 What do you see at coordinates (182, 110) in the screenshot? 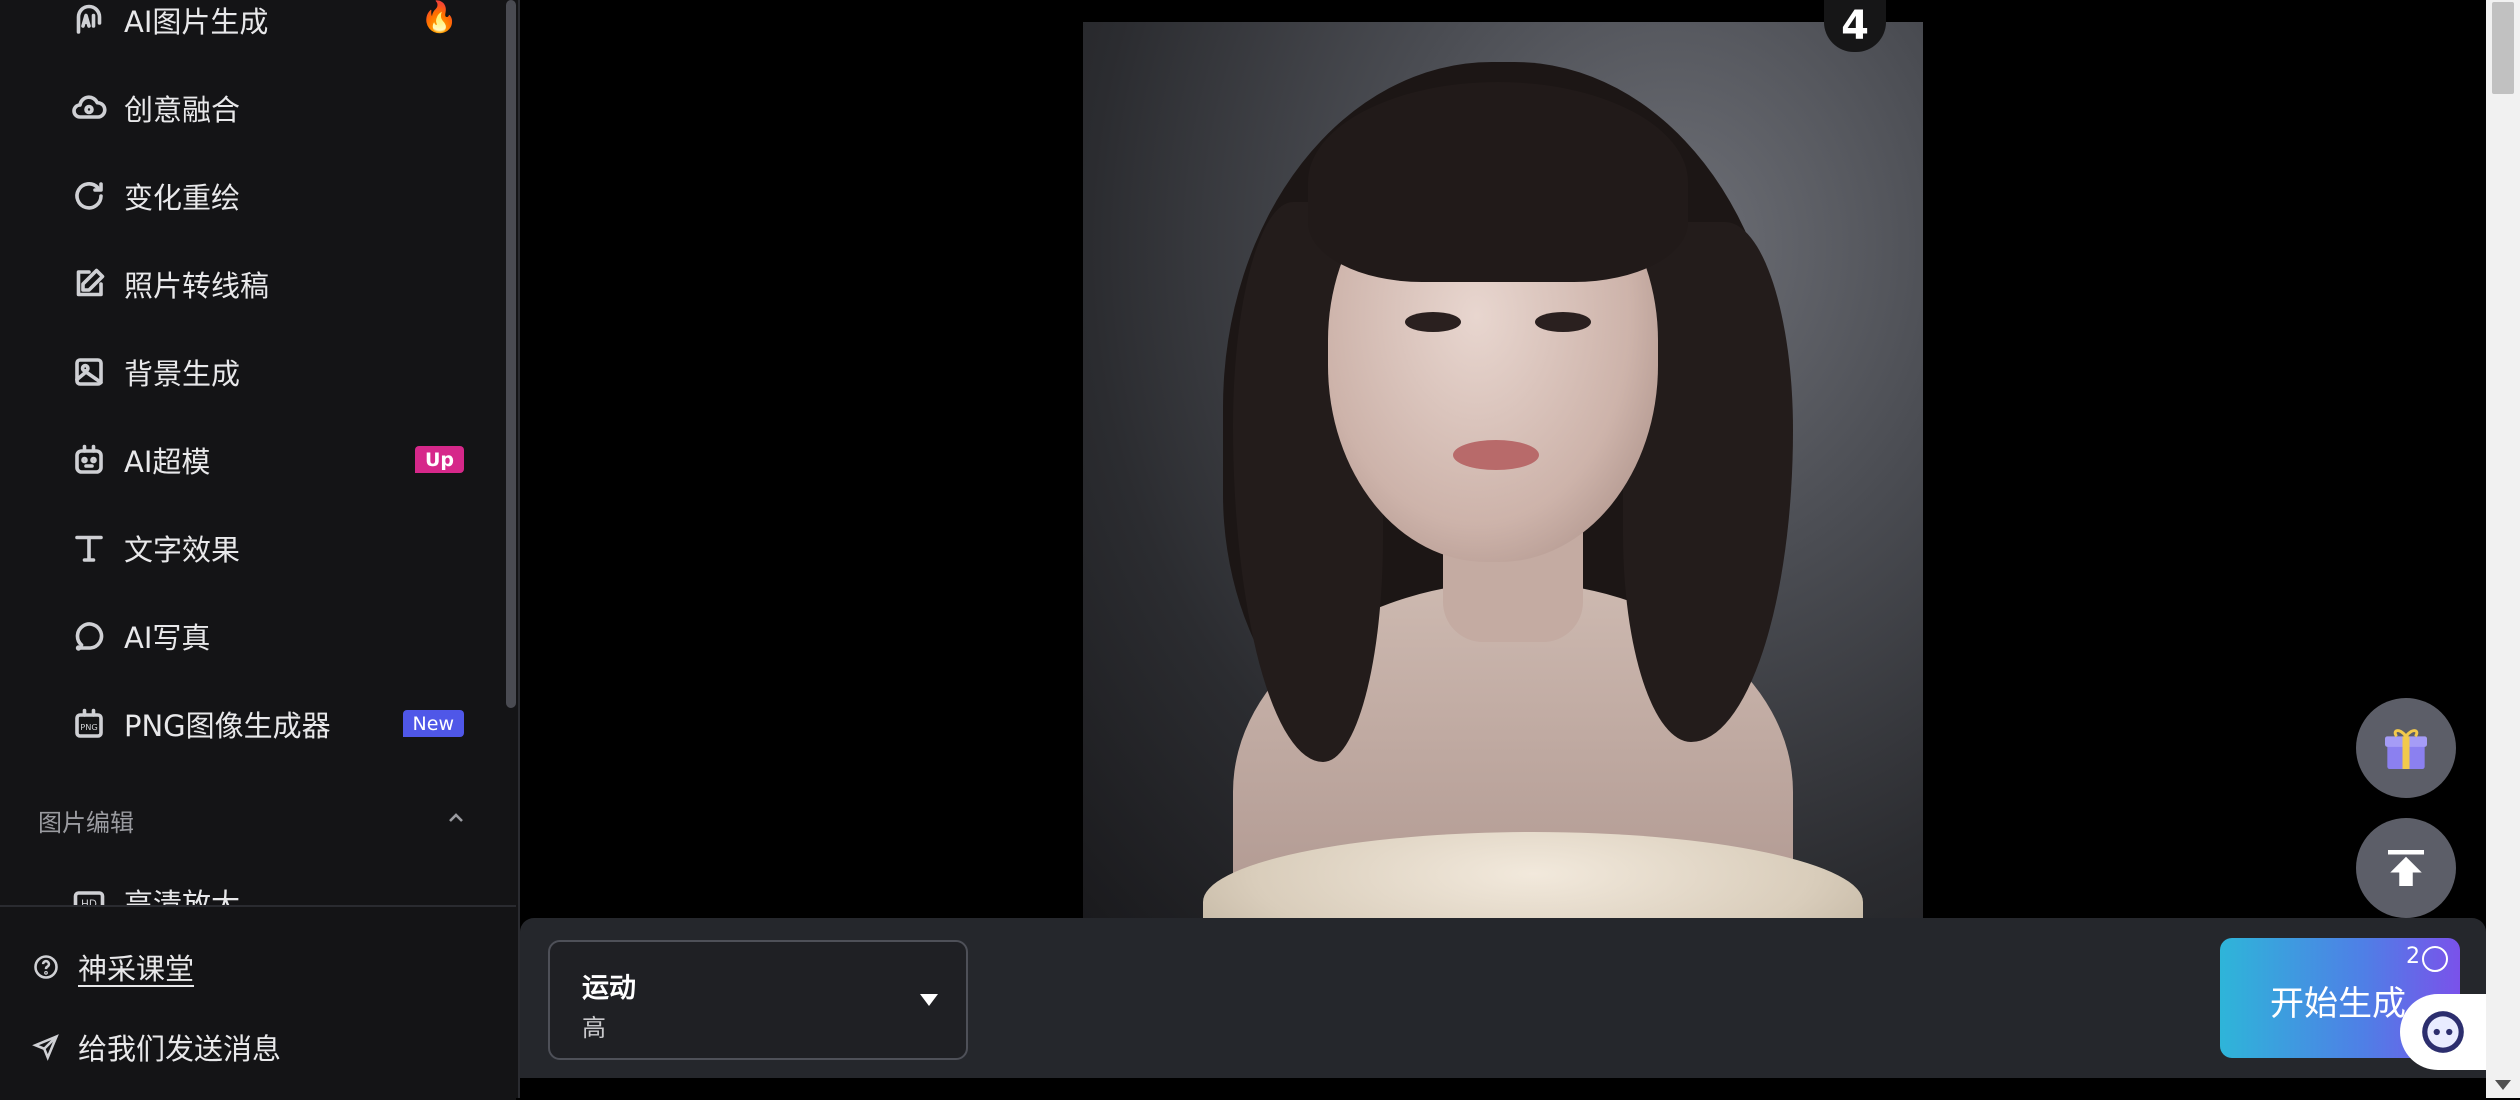
I see `sidebar-item-label: 创意融合` at bounding box center [182, 110].